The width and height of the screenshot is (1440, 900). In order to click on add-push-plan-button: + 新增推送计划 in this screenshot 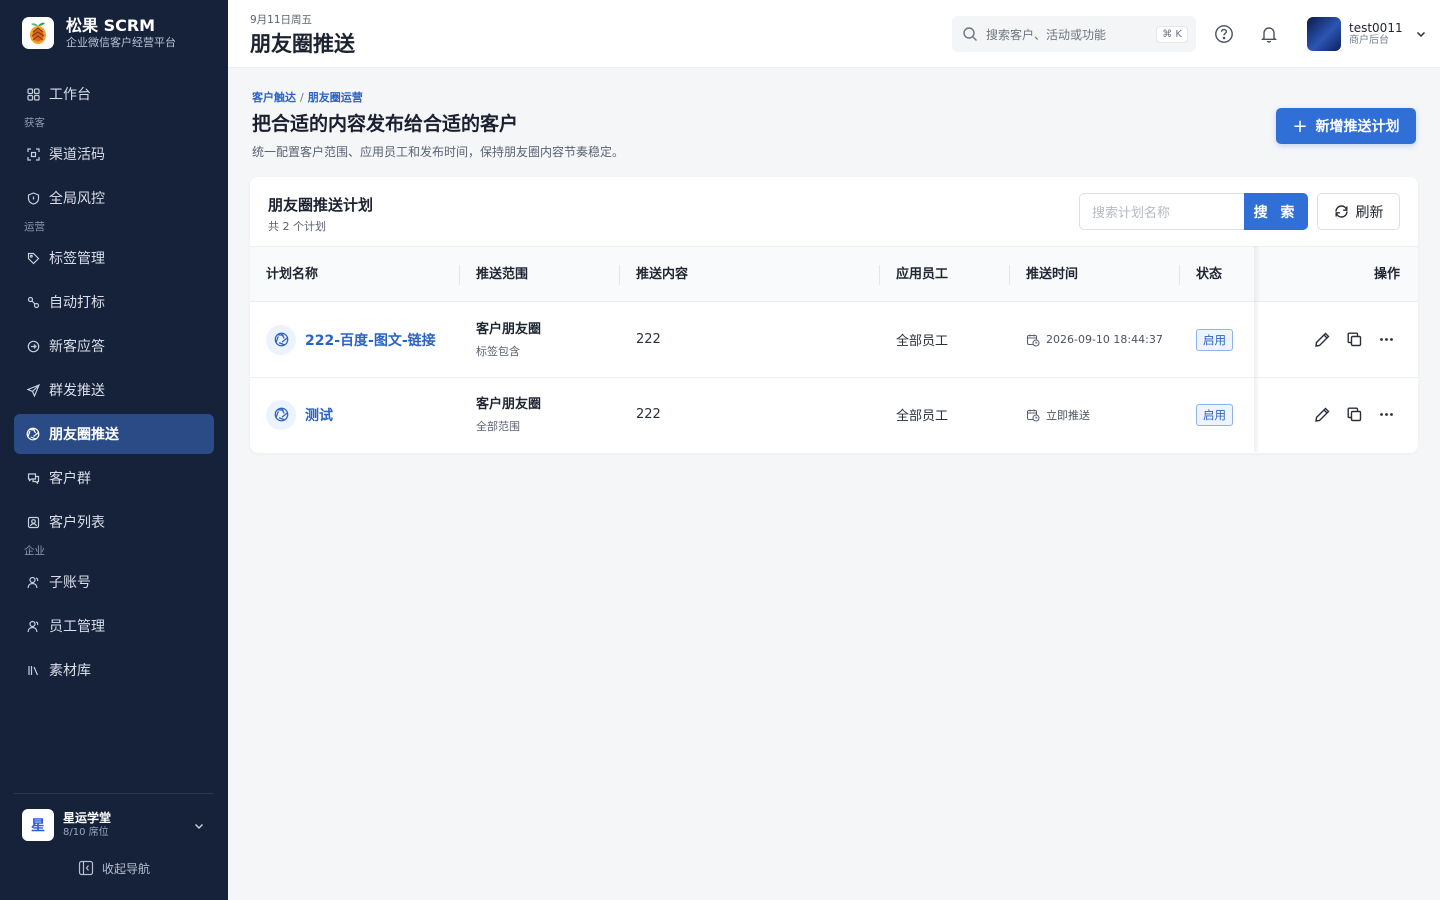, I will do `click(1346, 126)`.